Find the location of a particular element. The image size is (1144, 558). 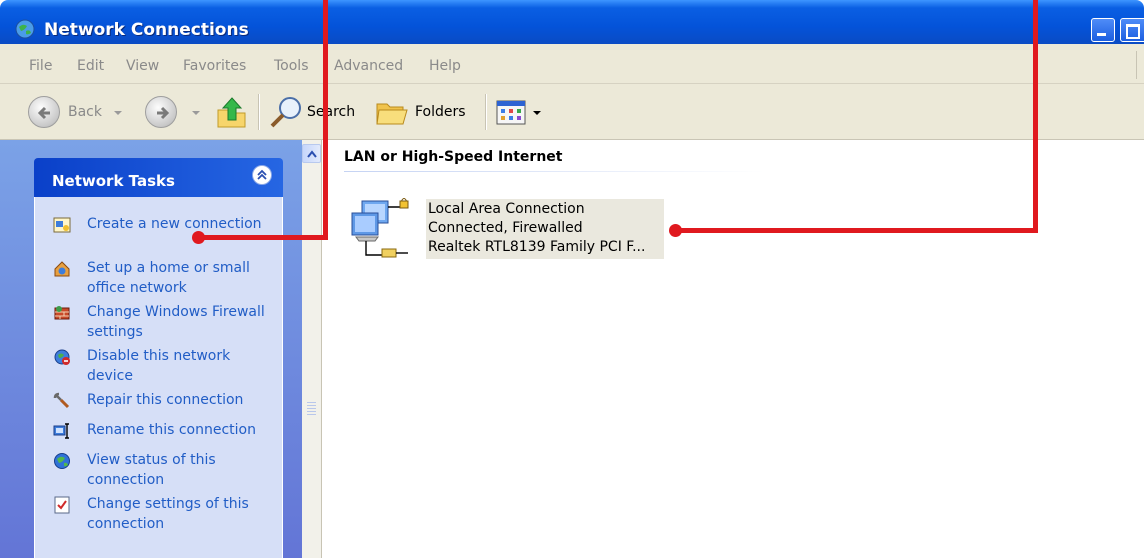

task-label: Disable this network device is located at coordinates (180, 366).